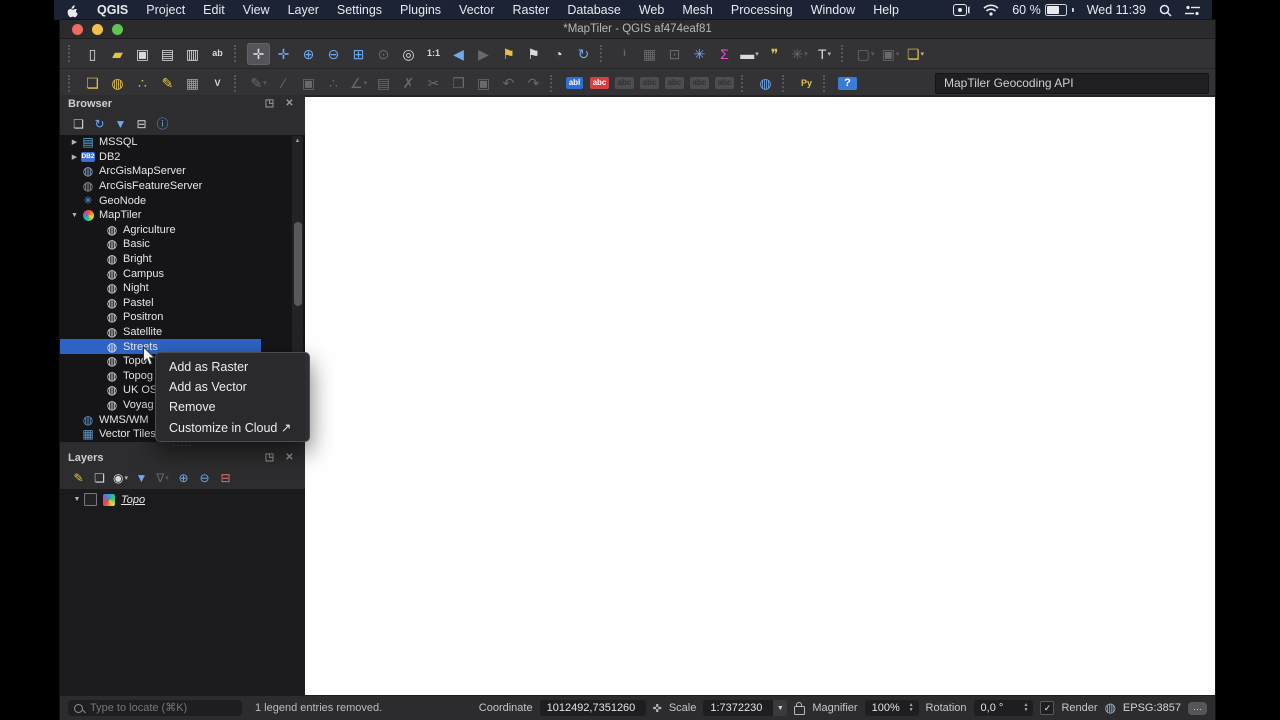  Describe the element at coordinates (1116, 10) in the screenshot. I see `menubar-clock: Wed 11:39` at that location.